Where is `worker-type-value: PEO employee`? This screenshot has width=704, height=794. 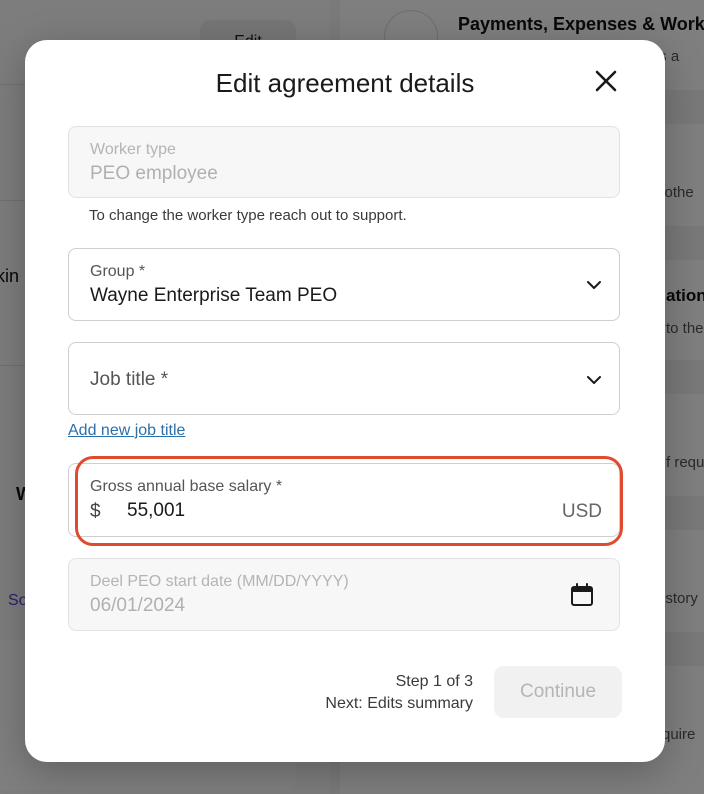
worker-type-value: PEO employee is located at coordinates (154, 173).